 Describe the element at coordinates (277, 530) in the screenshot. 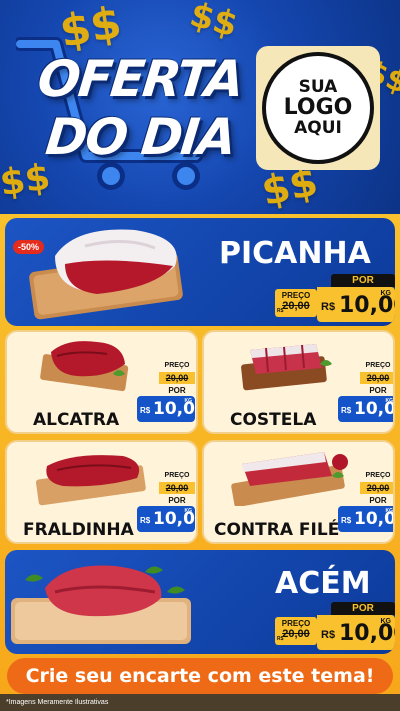

I see `product-name: CONTRA FILÉ` at that location.